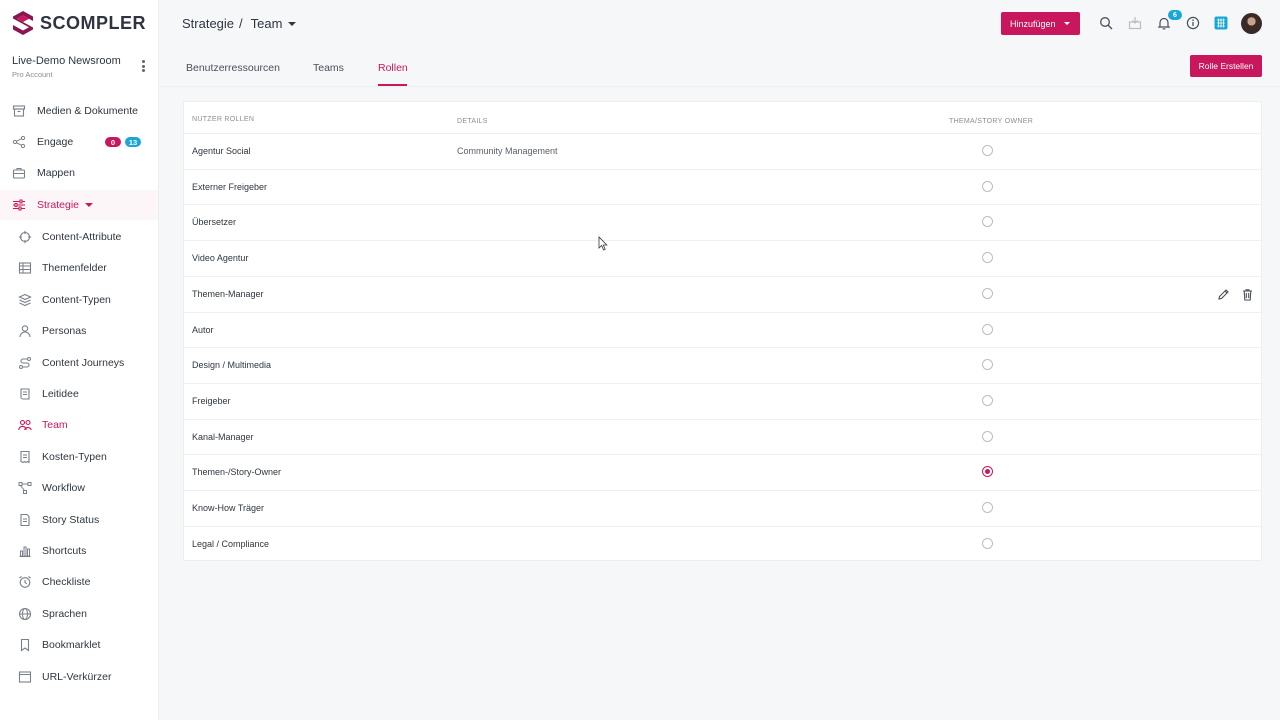 The width and height of the screenshot is (1280, 720). I want to click on role-name: Autor, so click(203, 329).